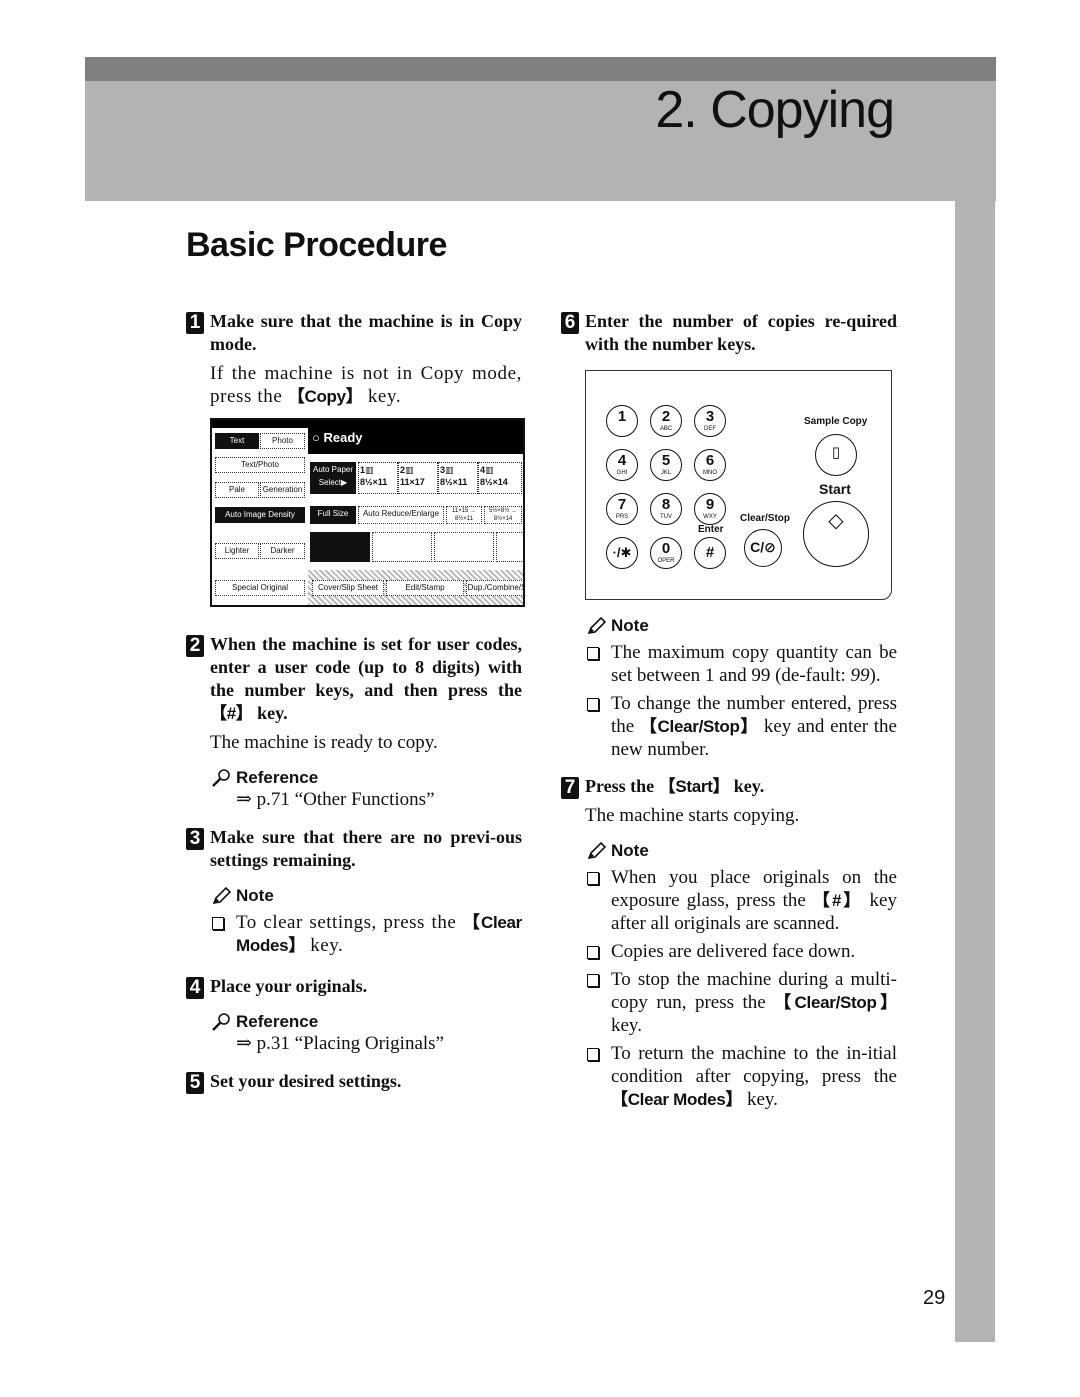 This screenshot has width=1080, height=1397. Describe the element at coordinates (975, 771) in the screenshot. I see `side-thumb-tab` at that location.